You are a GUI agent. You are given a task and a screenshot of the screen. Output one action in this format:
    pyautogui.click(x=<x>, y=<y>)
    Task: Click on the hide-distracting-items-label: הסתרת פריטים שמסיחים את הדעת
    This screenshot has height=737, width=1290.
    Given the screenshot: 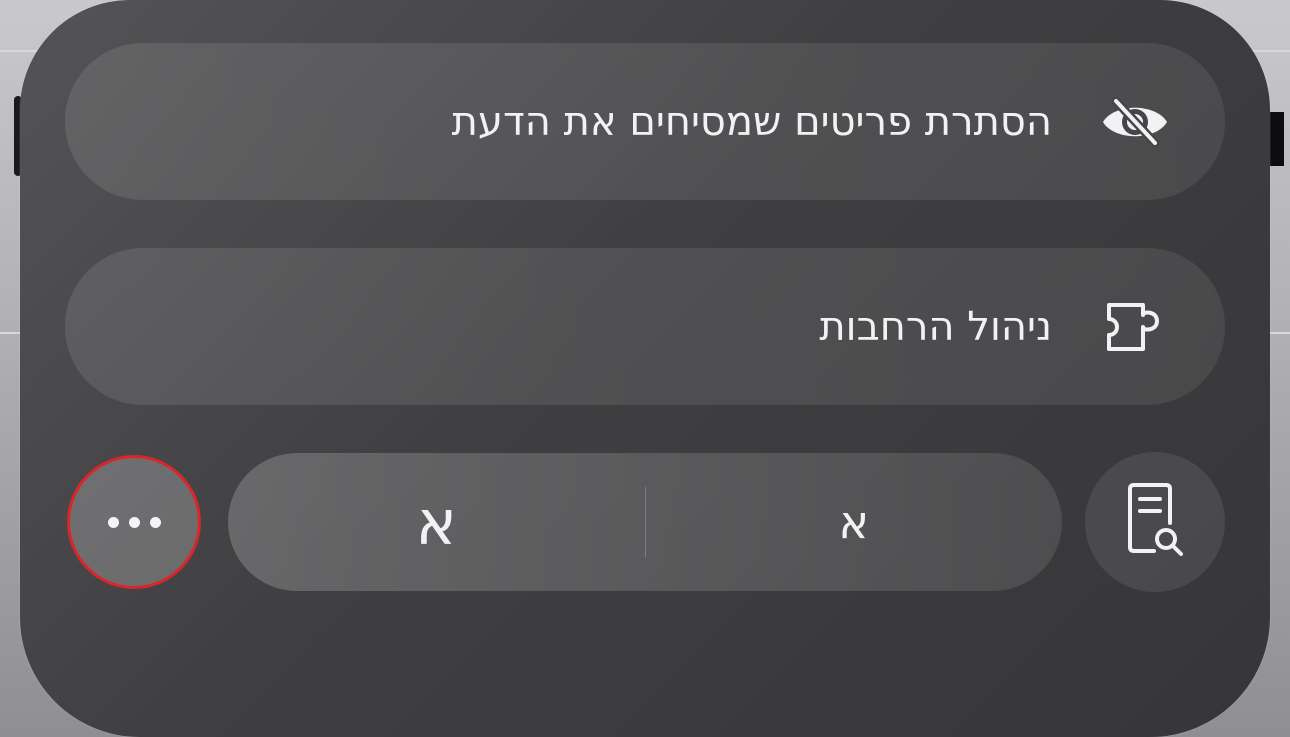 What is the action you would take?
    pyautogui.click(x=751, y=121)
    